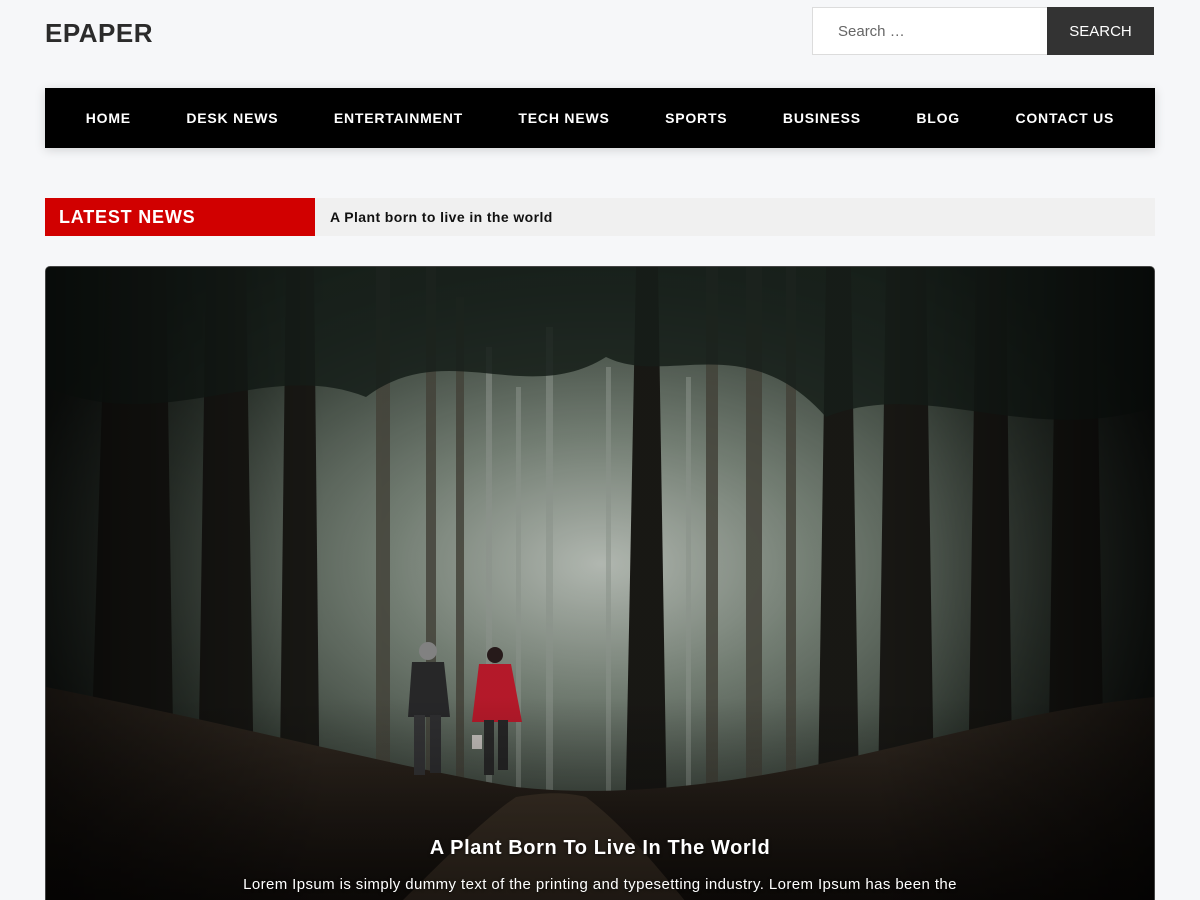 Image resolution: width=1200 pixels, height=900 pixels. What do you see at coordinates (822, 118) in the screenshot?
I see `nav-item-business: BUSINESS` at bounding box center [822, 118].